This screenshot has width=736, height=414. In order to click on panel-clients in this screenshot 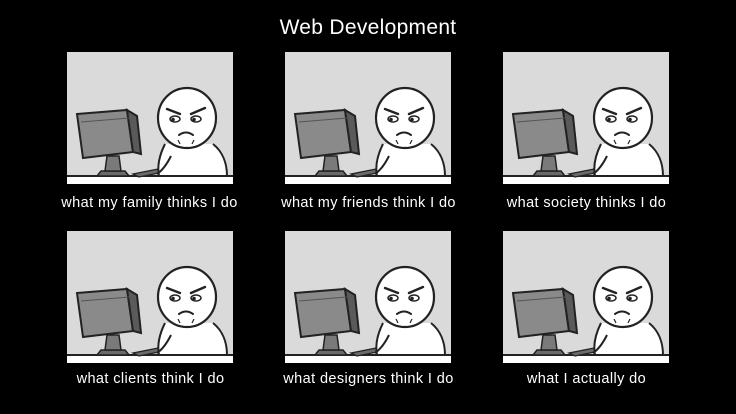, I will do `click(150, 297)`.